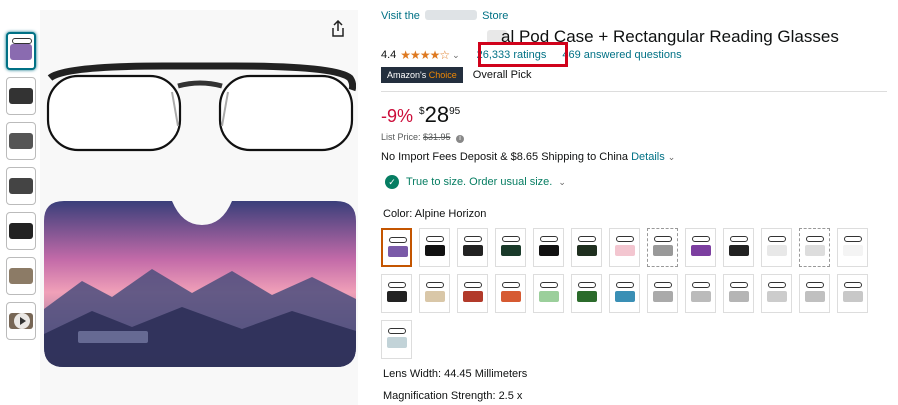 The image size is (898, 405). What do you see at coordinates (437, 114) in the screenshot?
I see `price-whole: 28` at bounding box center [437, 114].